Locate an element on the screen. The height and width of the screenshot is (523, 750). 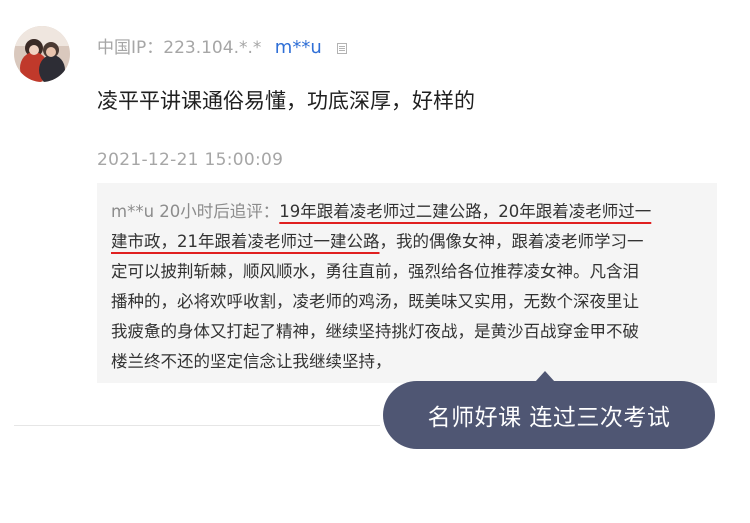
comment-text: 凌平平讲课通俗易懂，功底深厚，好样的 is located at coordinates (286, 101).